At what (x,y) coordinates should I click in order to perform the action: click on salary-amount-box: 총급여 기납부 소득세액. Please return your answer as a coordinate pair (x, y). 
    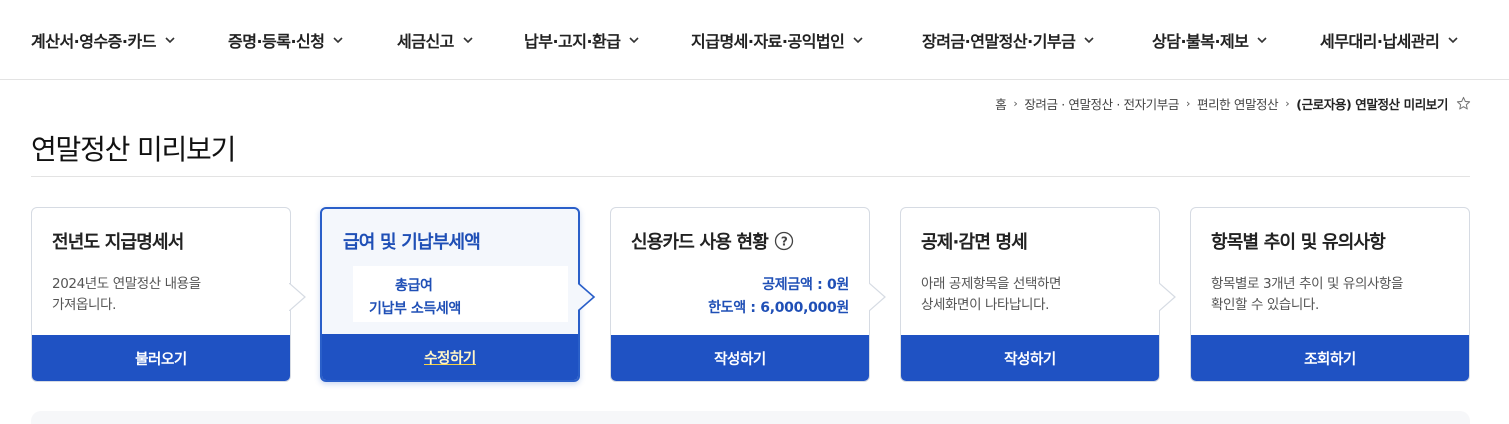
    Looking at the image, I should click on (460, 294).